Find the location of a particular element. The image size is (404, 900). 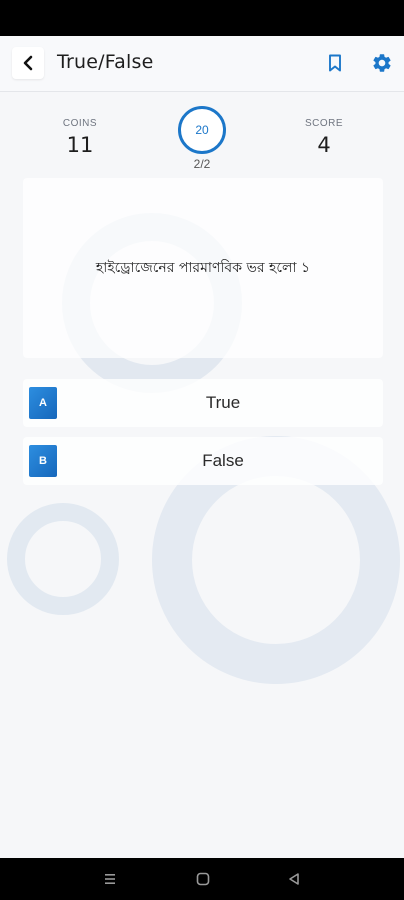

score-stat: SCORE 4 is located at coordinates (324, 137).